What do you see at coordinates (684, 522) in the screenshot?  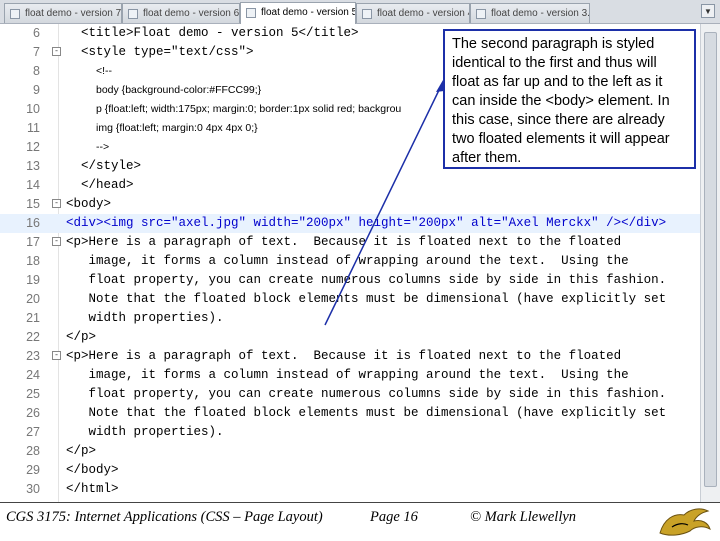 I see `ucf-pegasus-logo-icon` at bounding box center [684, 522].